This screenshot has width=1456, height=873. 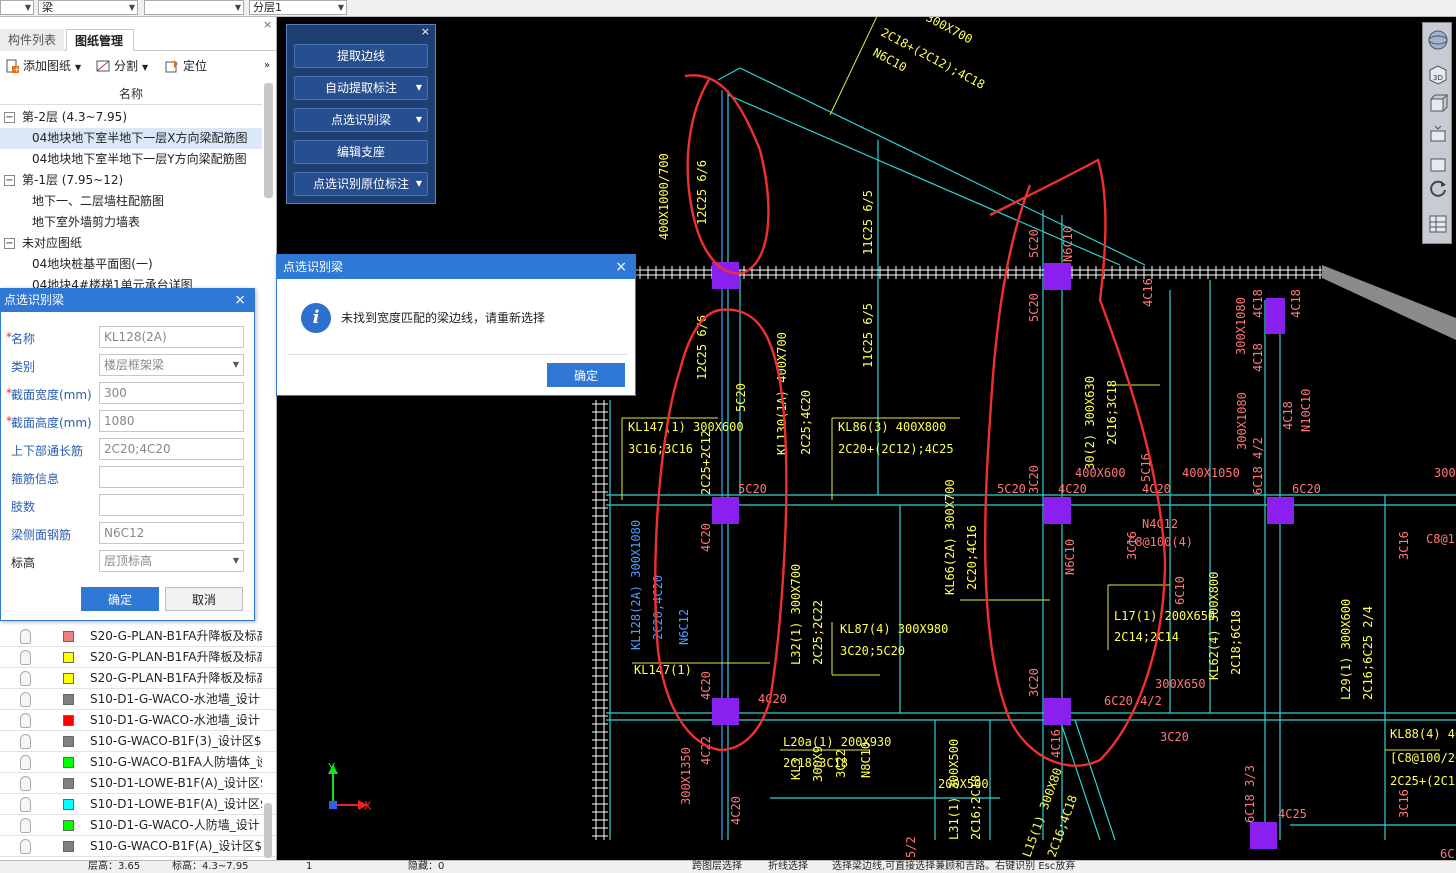 What do you see at coordinates (131, 159) in the screenshot?
I see `tree-item: 04地块地下室半地下一层Y方向梁配筋图` at bounding box center [131, 159].